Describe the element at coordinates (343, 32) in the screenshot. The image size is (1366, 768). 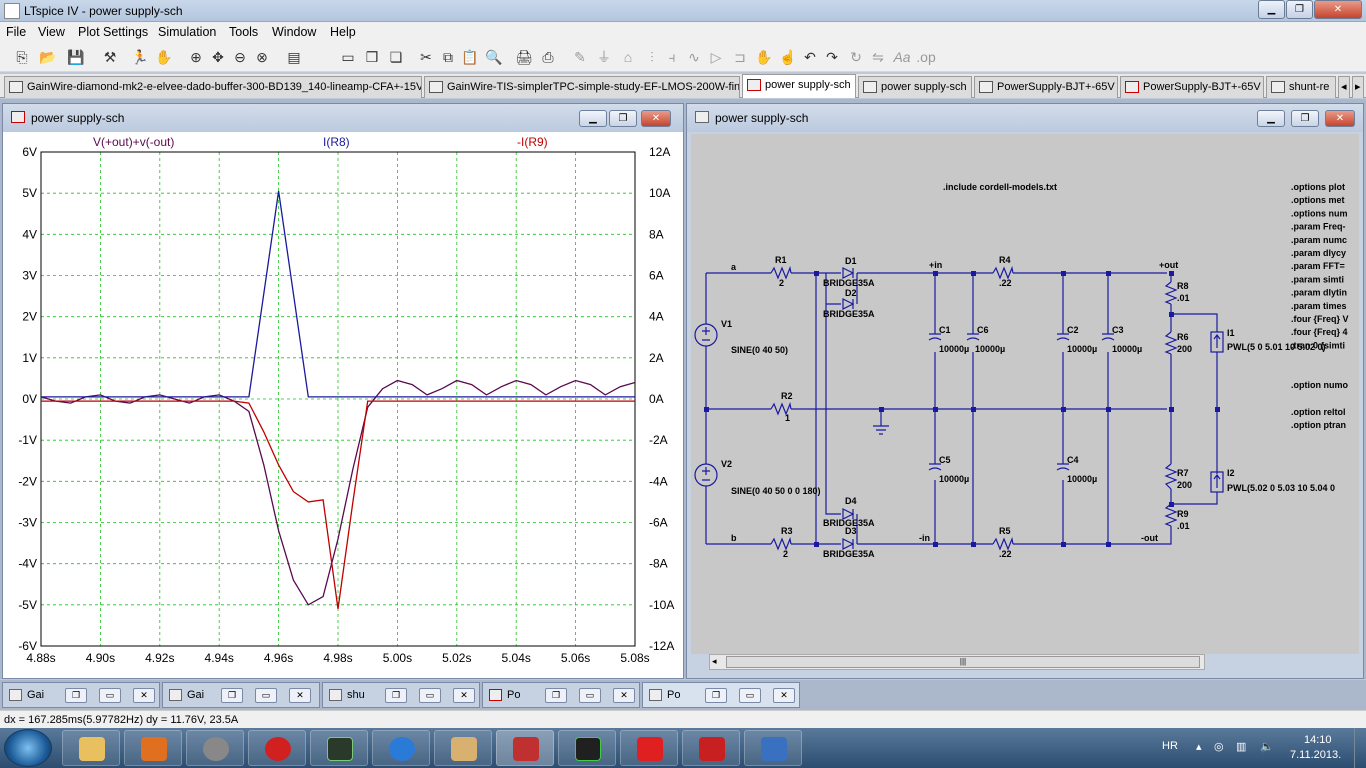
I see `menu-help: Help` at that location.